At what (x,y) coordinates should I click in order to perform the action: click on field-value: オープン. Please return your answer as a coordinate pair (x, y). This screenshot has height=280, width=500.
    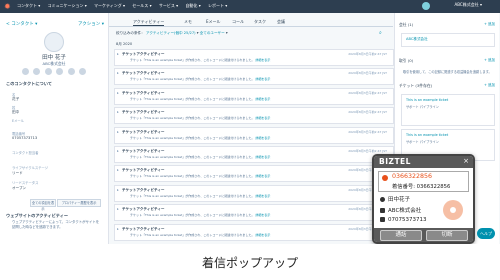
    Looking at the image, I should click on (19, 188).